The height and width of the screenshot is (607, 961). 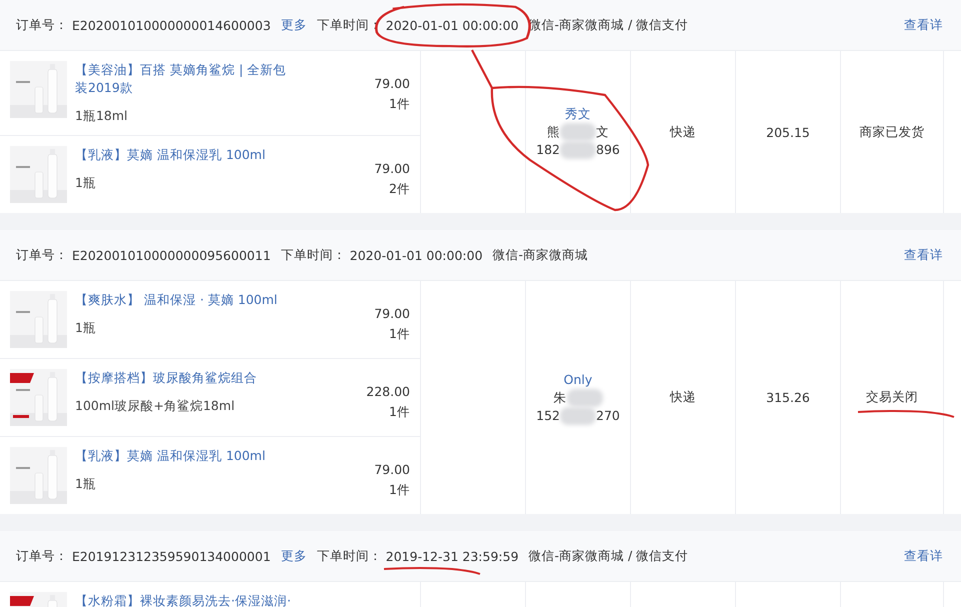 I want to click on order-number: E201912312359590134000001, so click(x=171, y=556).